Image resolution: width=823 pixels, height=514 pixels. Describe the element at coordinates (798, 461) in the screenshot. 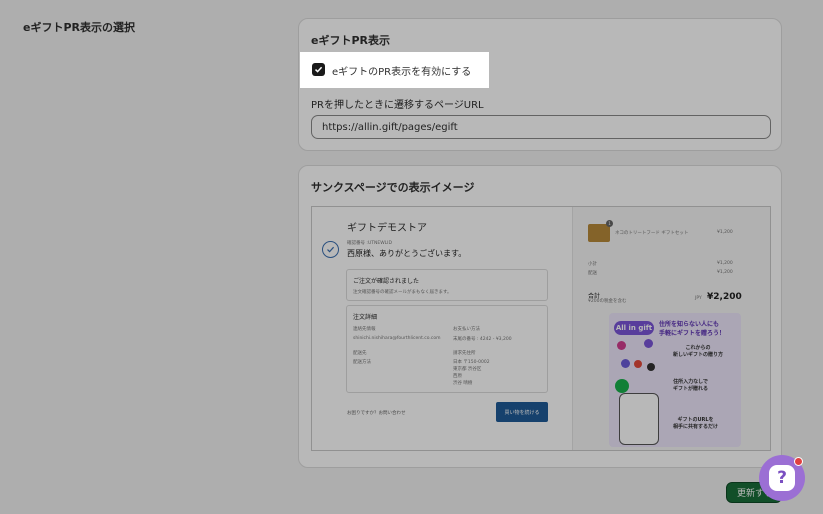

I see `notification-badge` at that location.